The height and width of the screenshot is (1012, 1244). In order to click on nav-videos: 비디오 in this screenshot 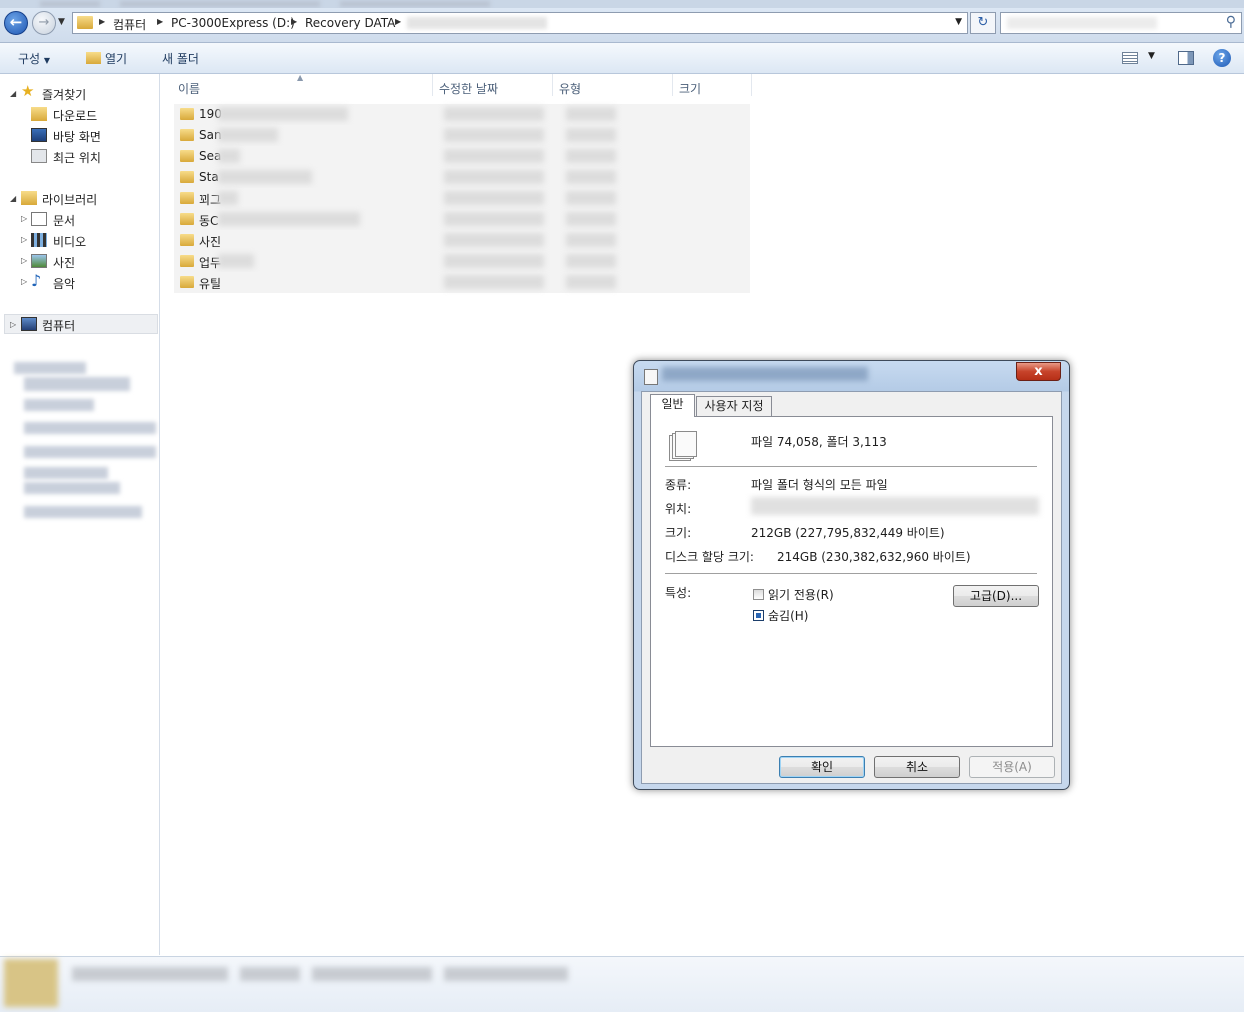, I will do `click(69, 241)`.